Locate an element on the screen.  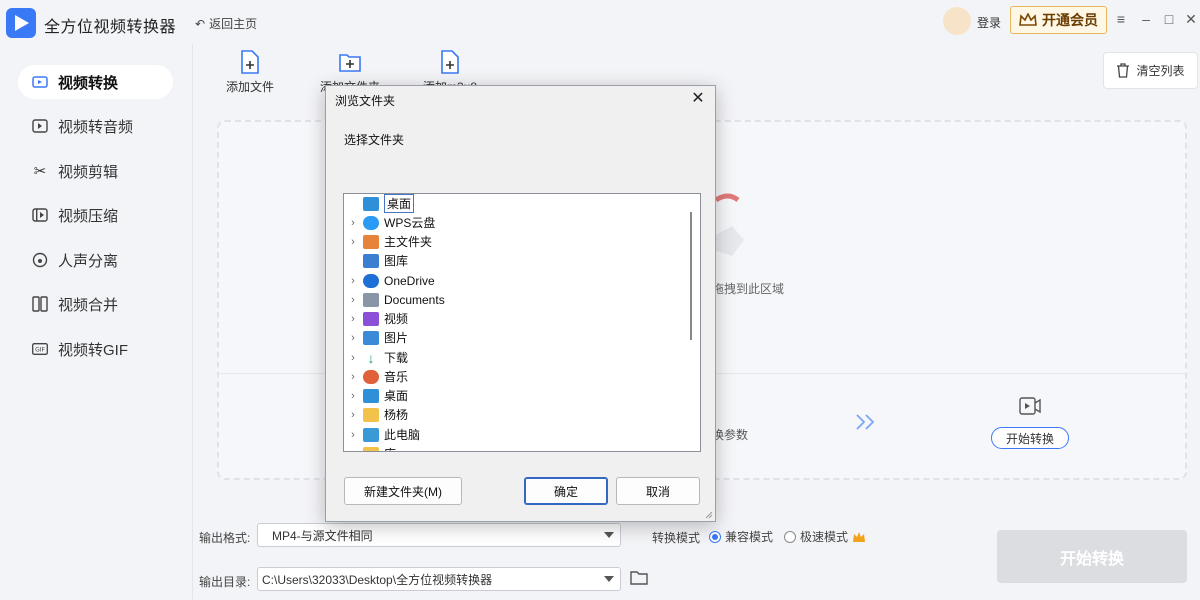
start-convert-small-button: 开始转换 is located at coordinates (1030, 438).